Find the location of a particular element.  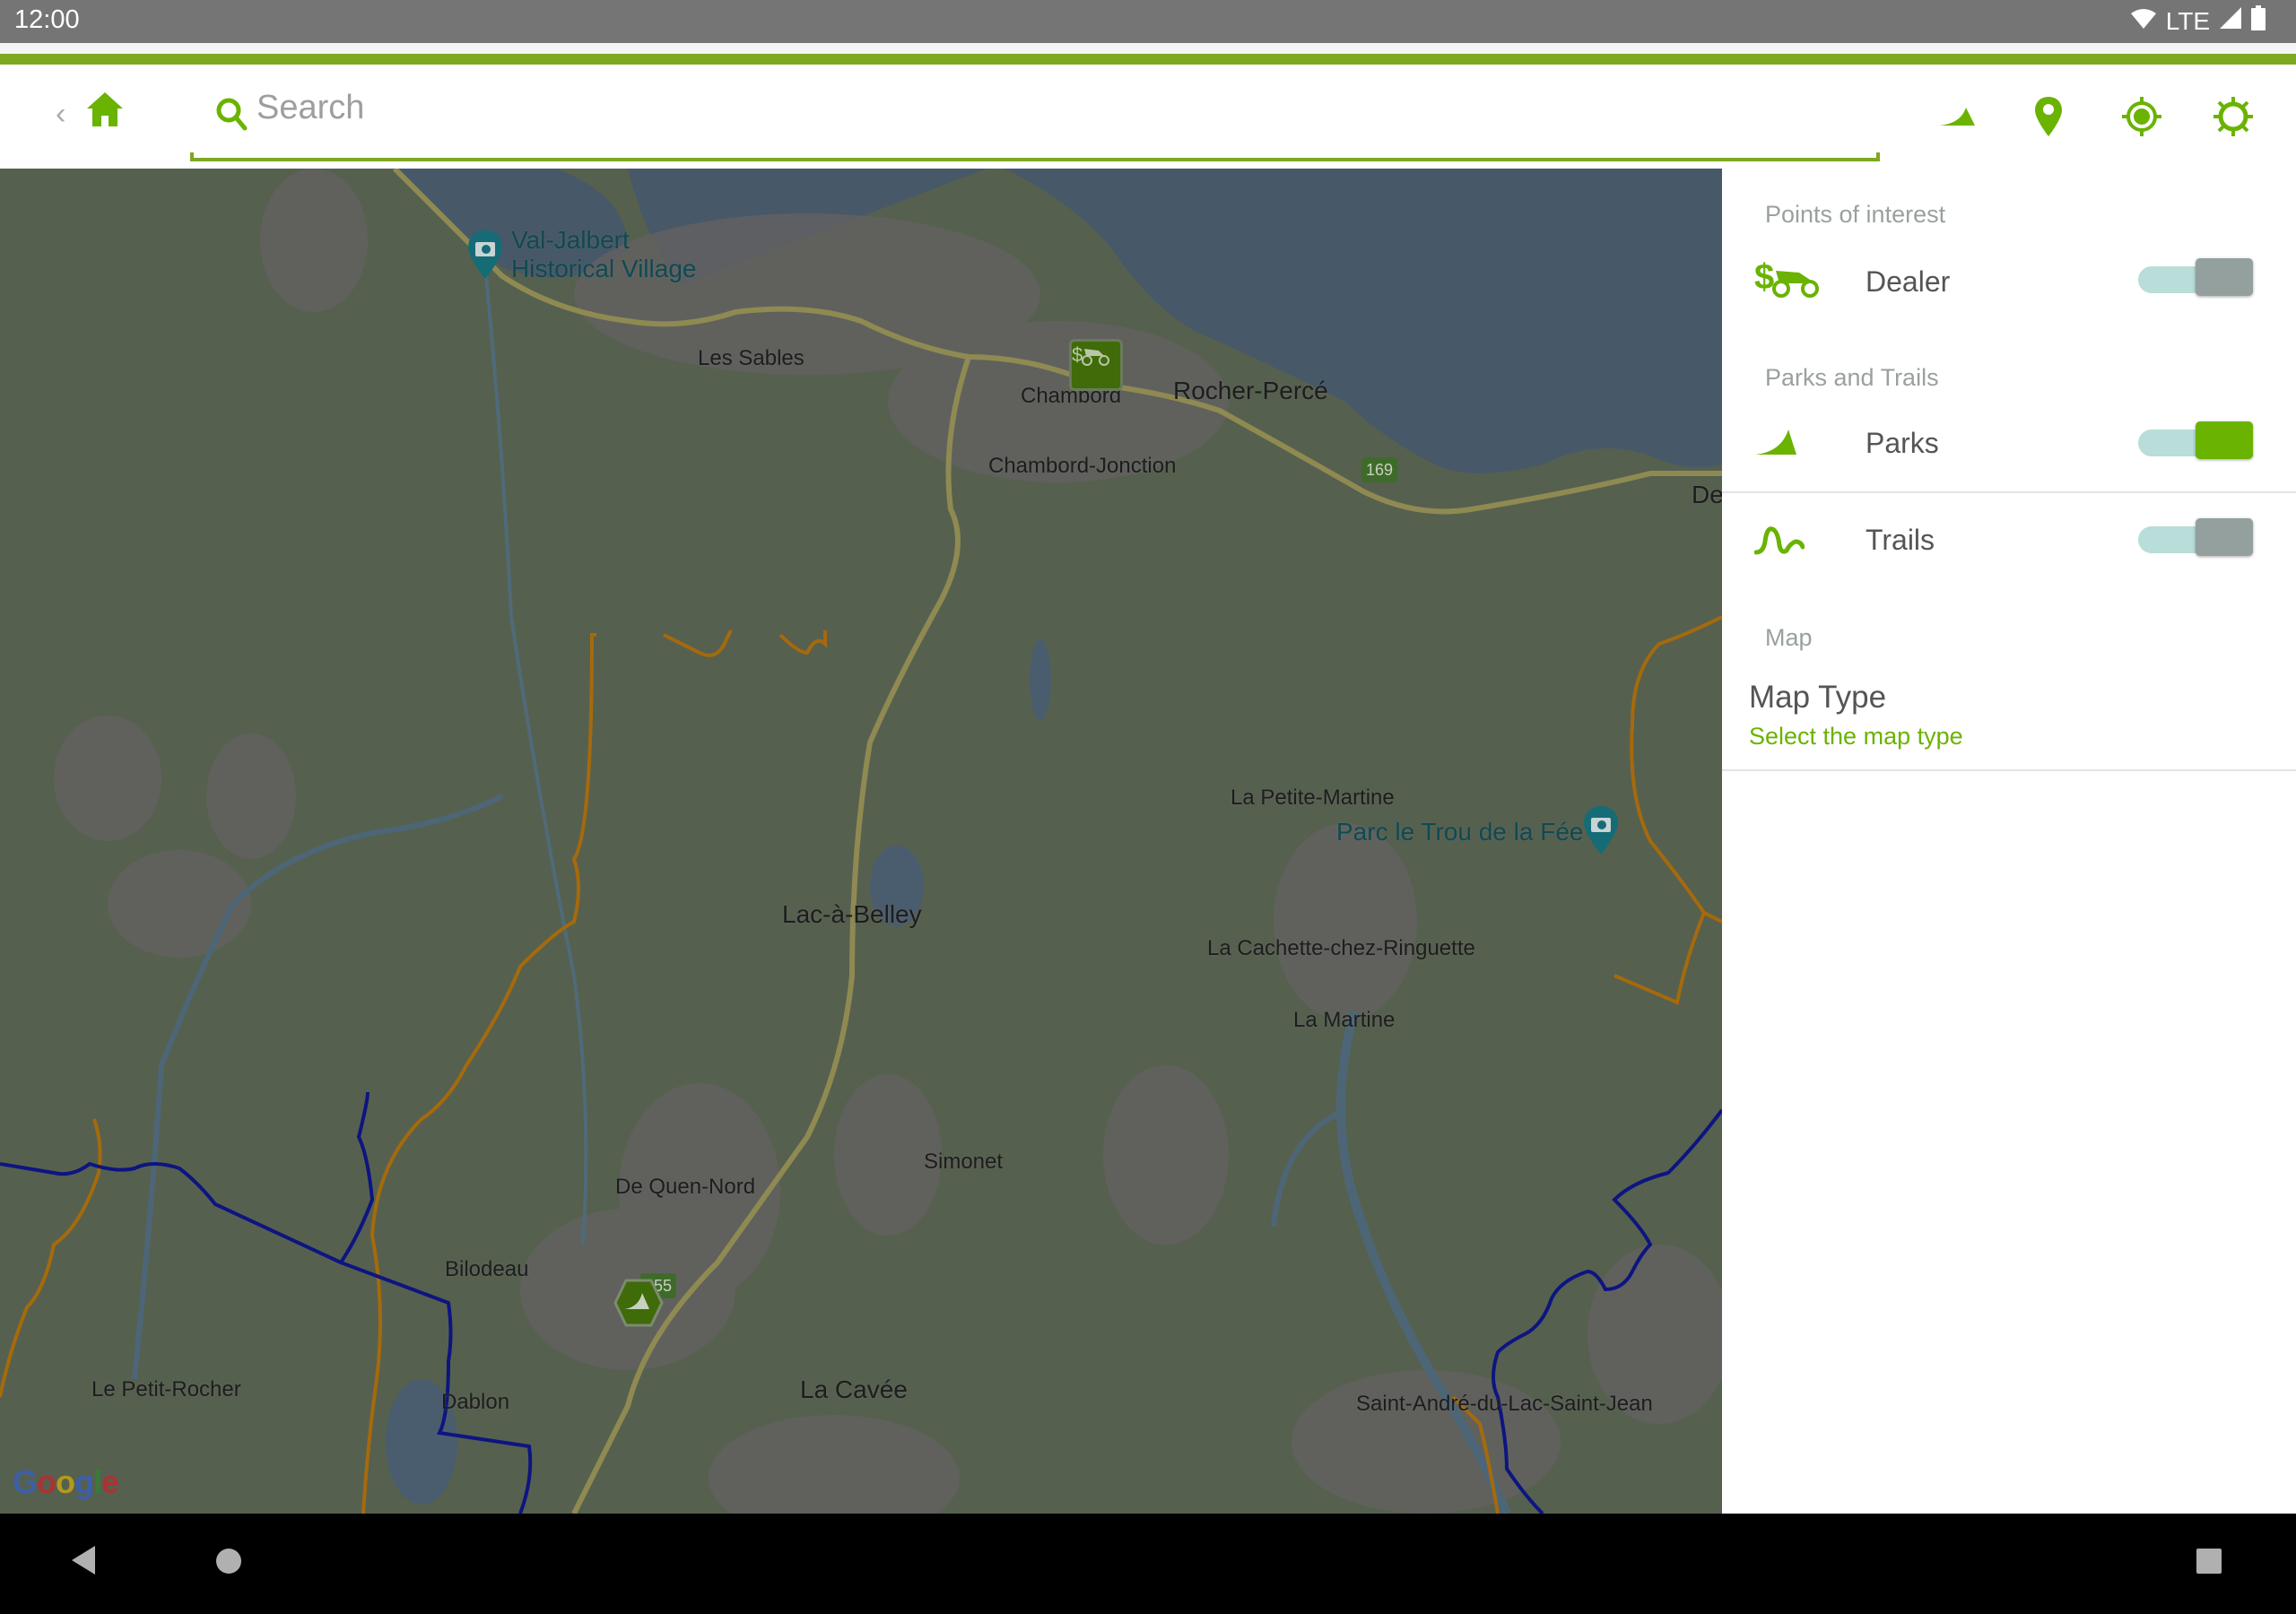

section-title: Points of interest is located at coordinates (1855, 214).